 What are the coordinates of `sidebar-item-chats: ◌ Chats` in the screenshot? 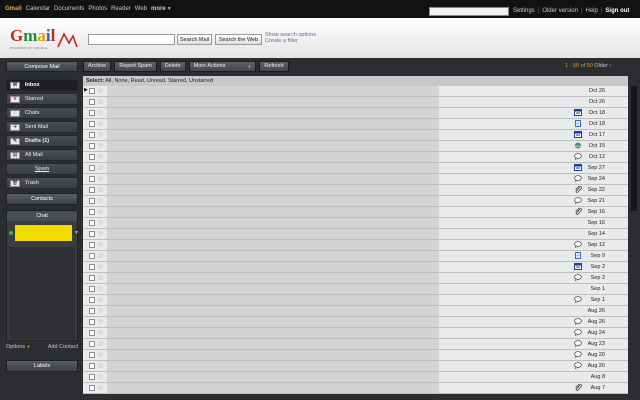 It's located at (42, 113).